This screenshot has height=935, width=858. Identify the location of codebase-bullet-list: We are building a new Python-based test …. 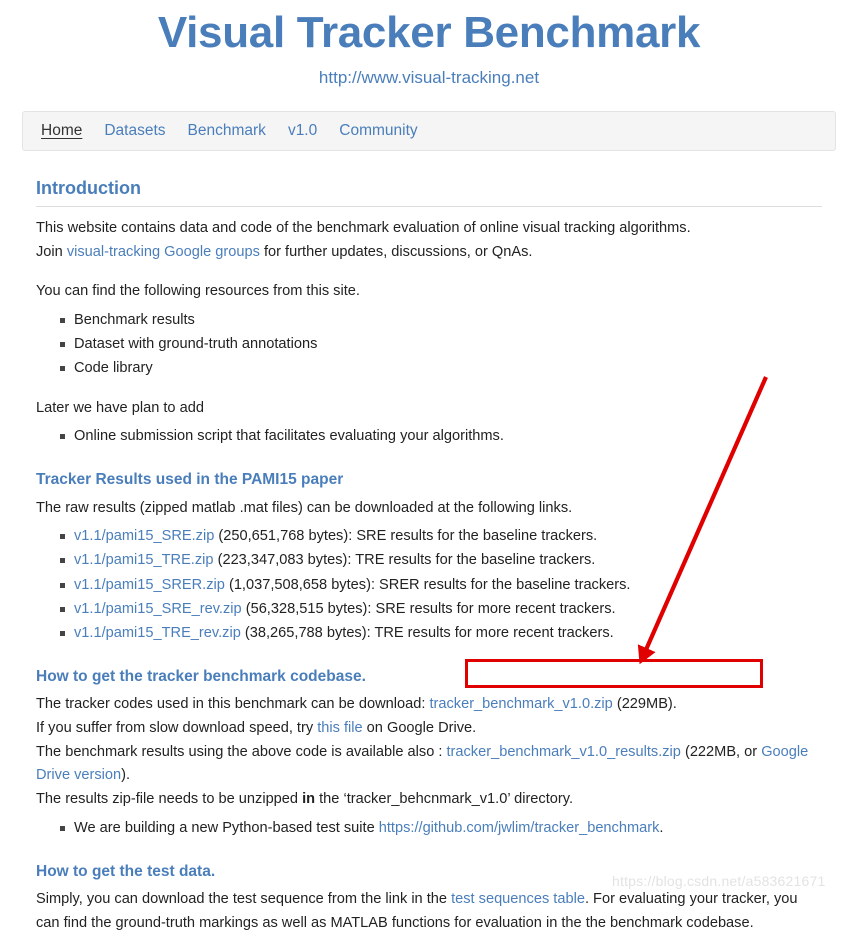
(429, 828).